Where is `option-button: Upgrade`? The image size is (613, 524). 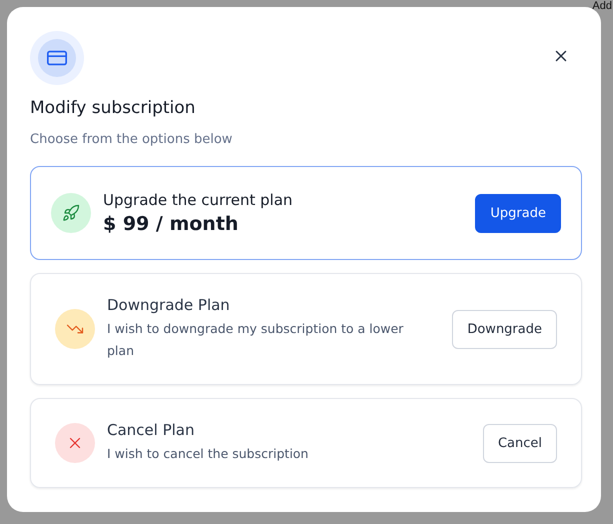
option-button: Upgrade is located at coordinates (518, 213).